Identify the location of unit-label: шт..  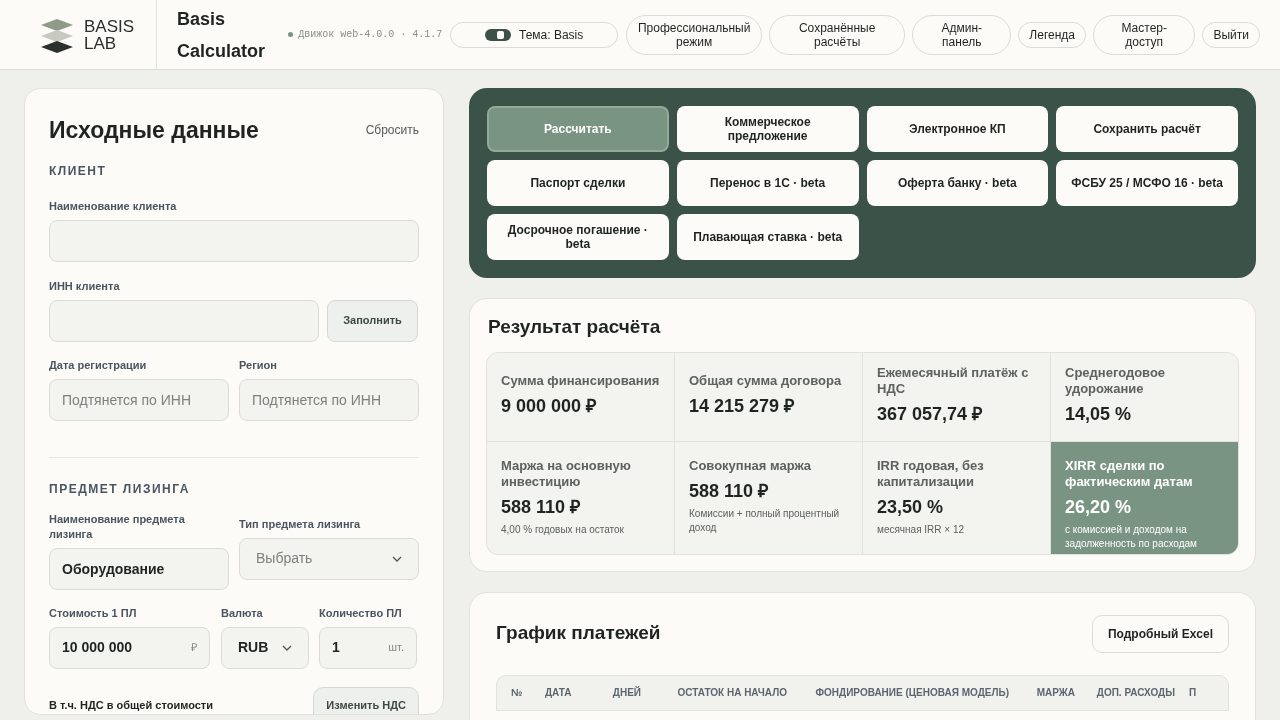
(396, 648).